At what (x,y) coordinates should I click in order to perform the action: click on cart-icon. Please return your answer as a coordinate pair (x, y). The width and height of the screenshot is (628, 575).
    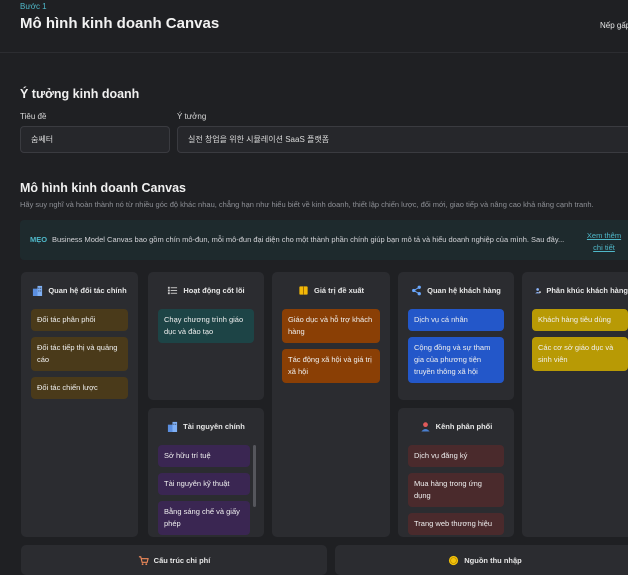
    Looking at the image, I should click on (143, 560).